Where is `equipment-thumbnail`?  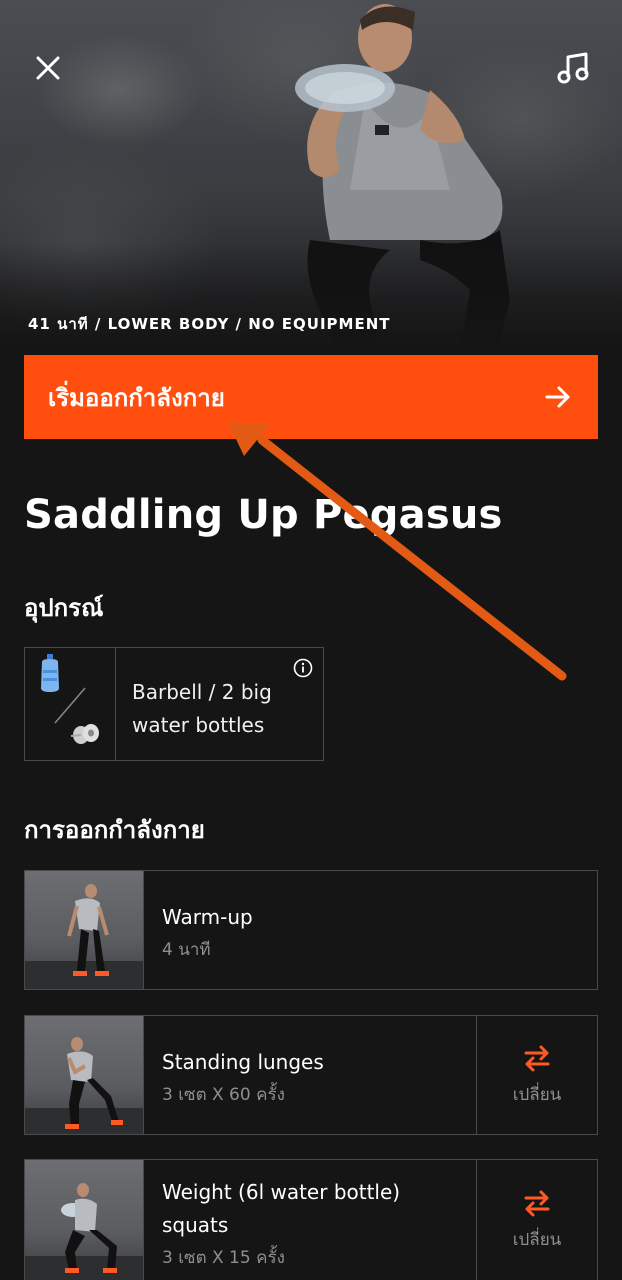
equipment-thumbnail is located at coordinates (70, 704).